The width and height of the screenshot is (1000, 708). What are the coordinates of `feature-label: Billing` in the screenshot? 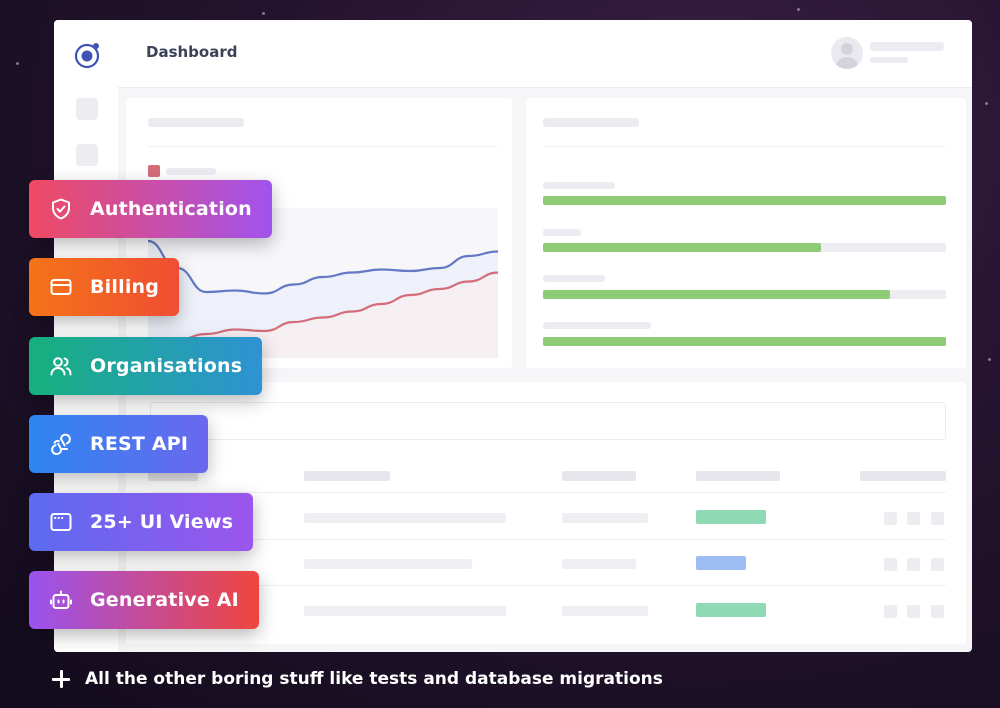 It's located at (125, 287).